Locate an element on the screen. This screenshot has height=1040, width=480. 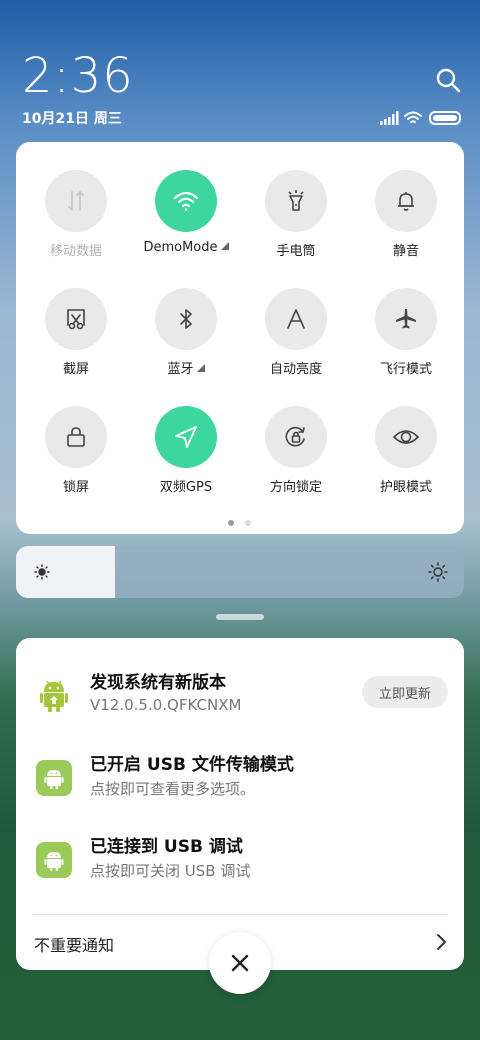
tile-label-demomode: DemoMode is located at coordinates (186, 247).